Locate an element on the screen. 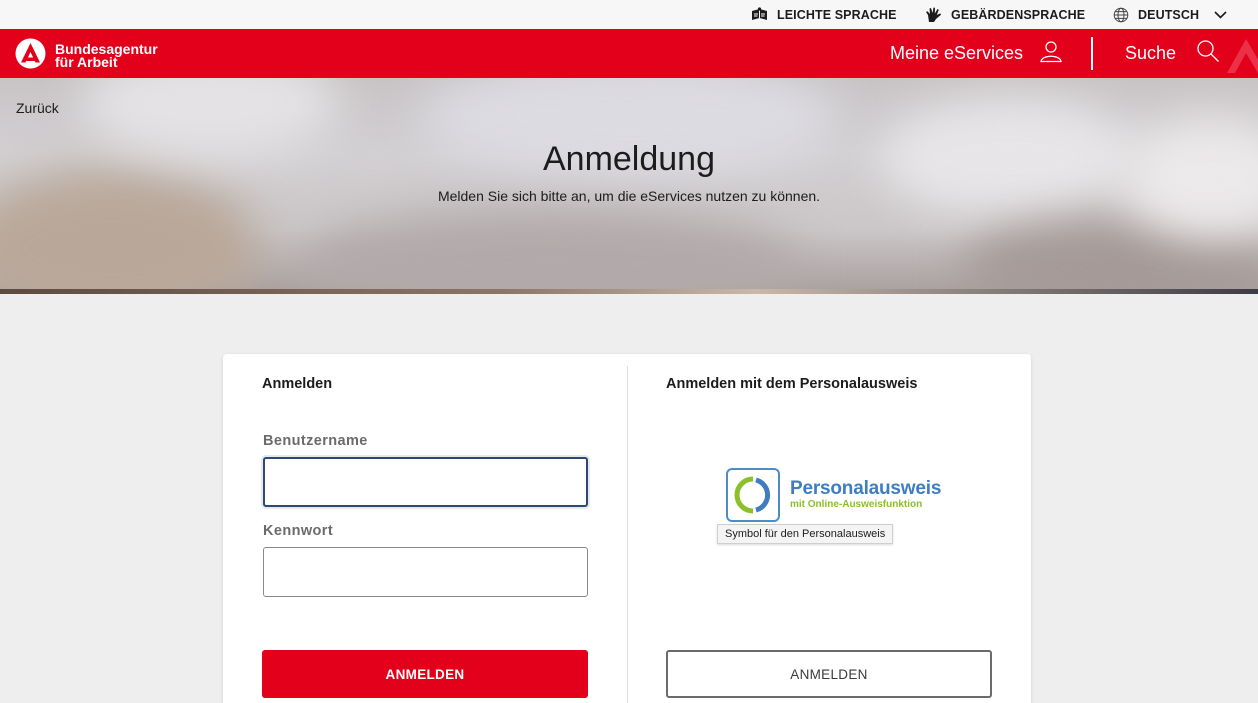 Image resolution: width=1258 pixels, height=703 pixels. eid-login-title: Anmelden mit dem Personalausweis is located at coordinates (792, 384).